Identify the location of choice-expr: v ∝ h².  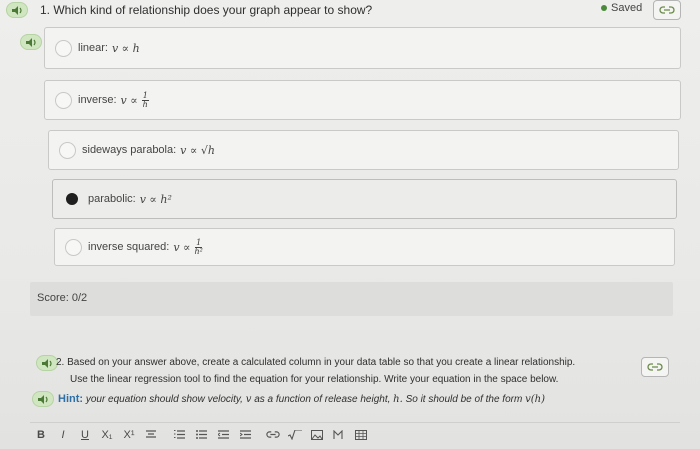
(155, 199).